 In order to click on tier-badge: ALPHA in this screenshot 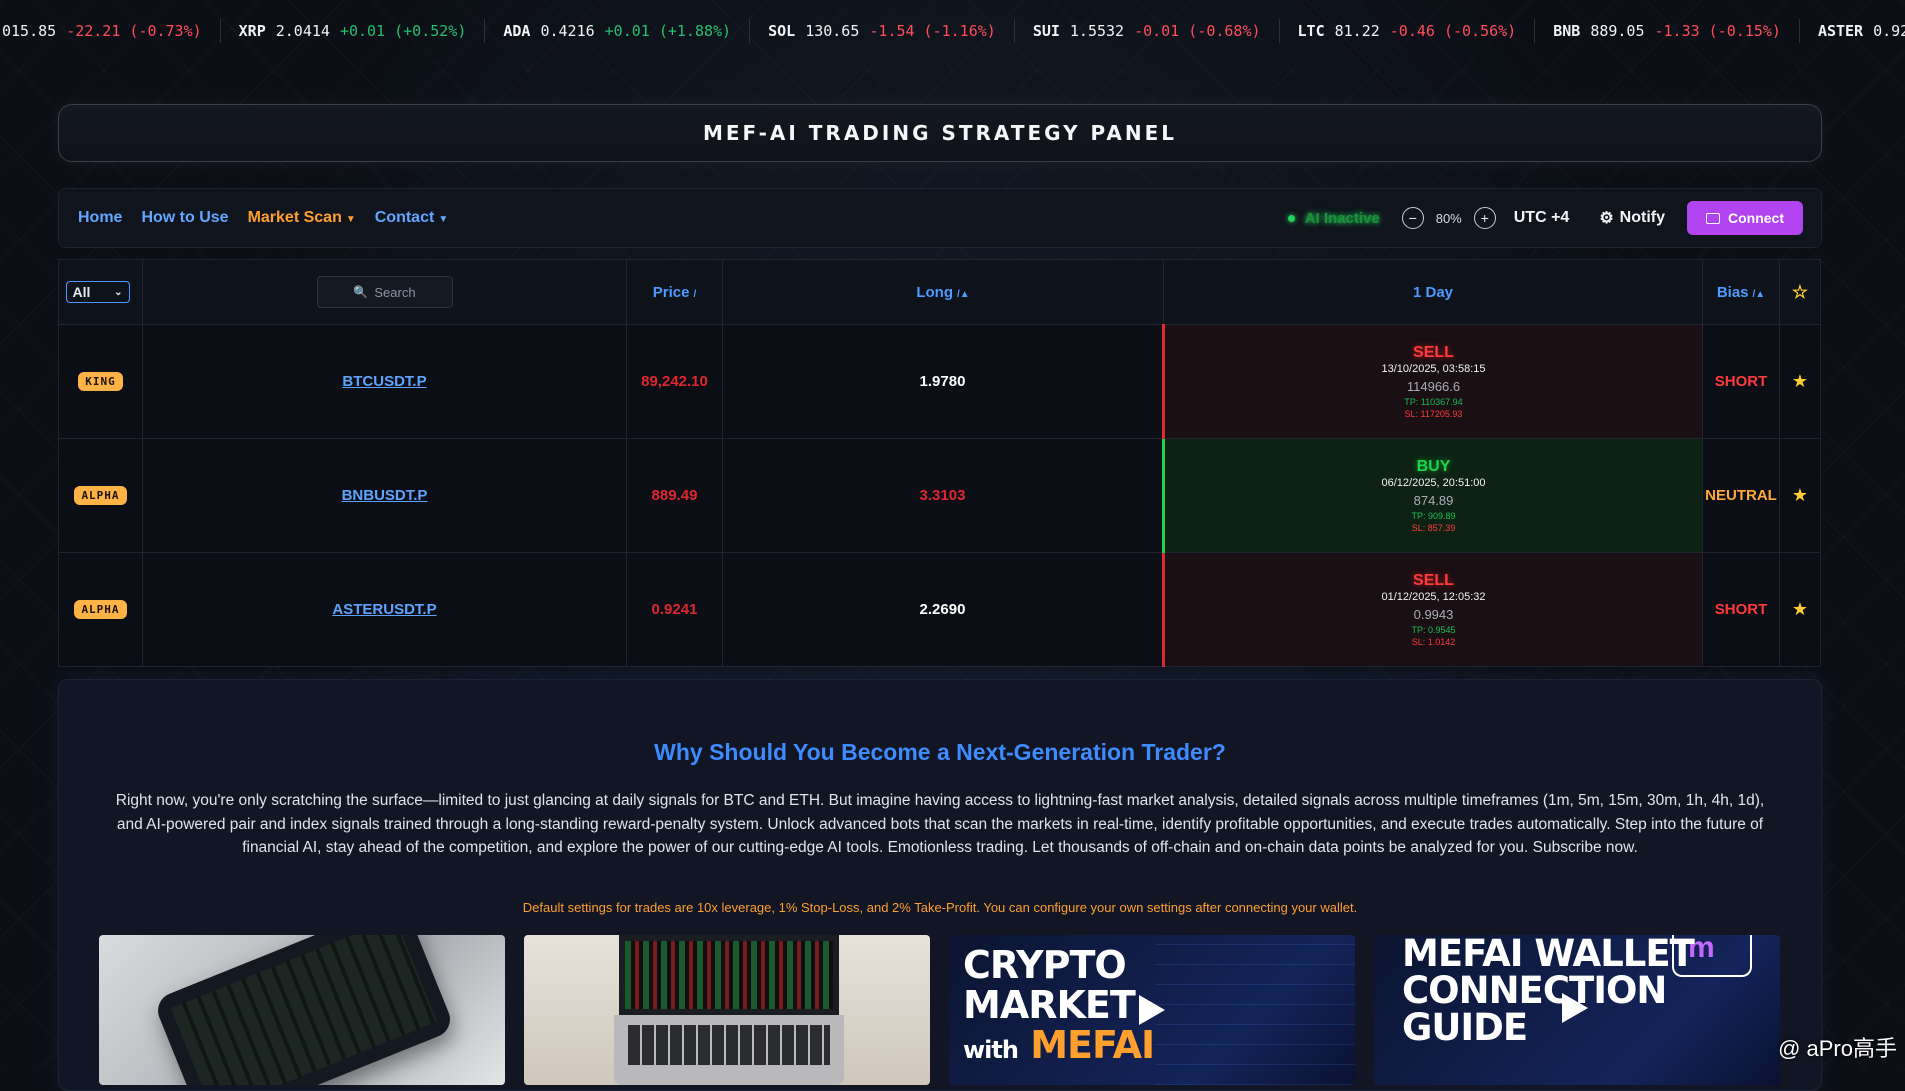, I will do `click(100, 495)`.